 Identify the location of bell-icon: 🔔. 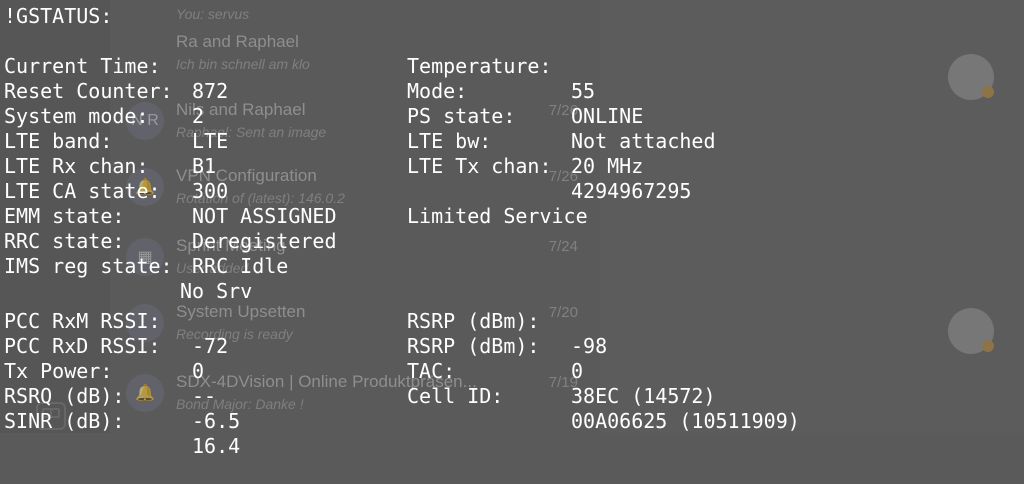
(145, 393).